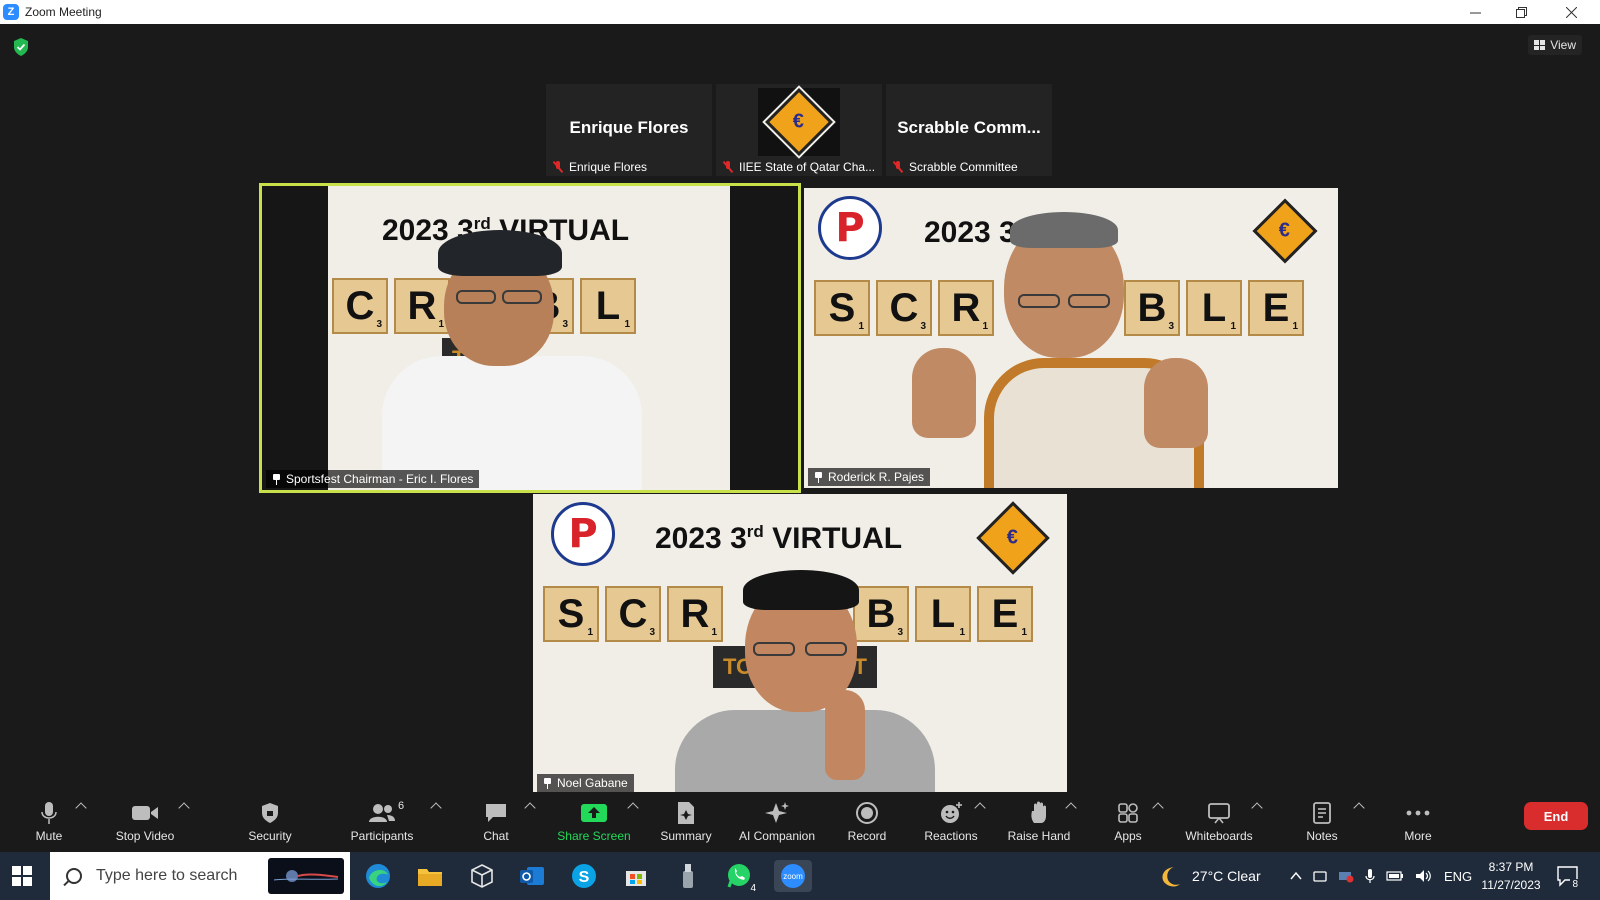 The height and width of the screenshot is (900, 1600). What do you see at coordinates (145, 822) in the screenshot?
I see `stop-video-button: Stop Video` at bounding box center [145, 822].